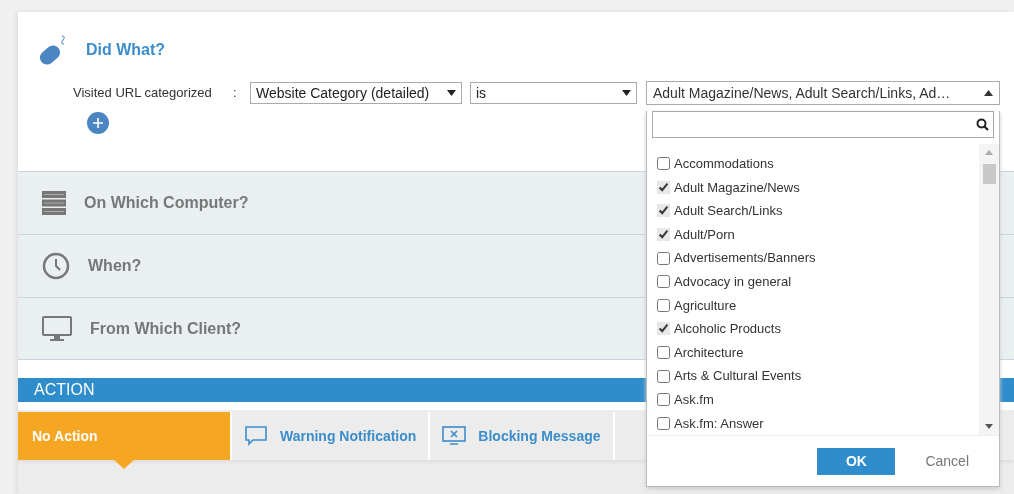 The width and height of the screenshot is (1014, 494). I want to click on option-label: Alcoholic Products, so click(727, 329).